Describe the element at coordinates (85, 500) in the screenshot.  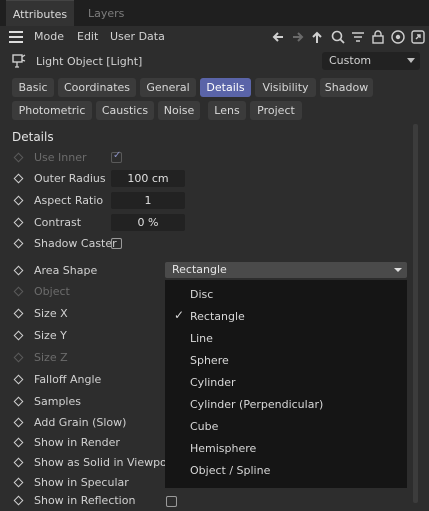
I see `param-label: Show in Reflection` at that location.